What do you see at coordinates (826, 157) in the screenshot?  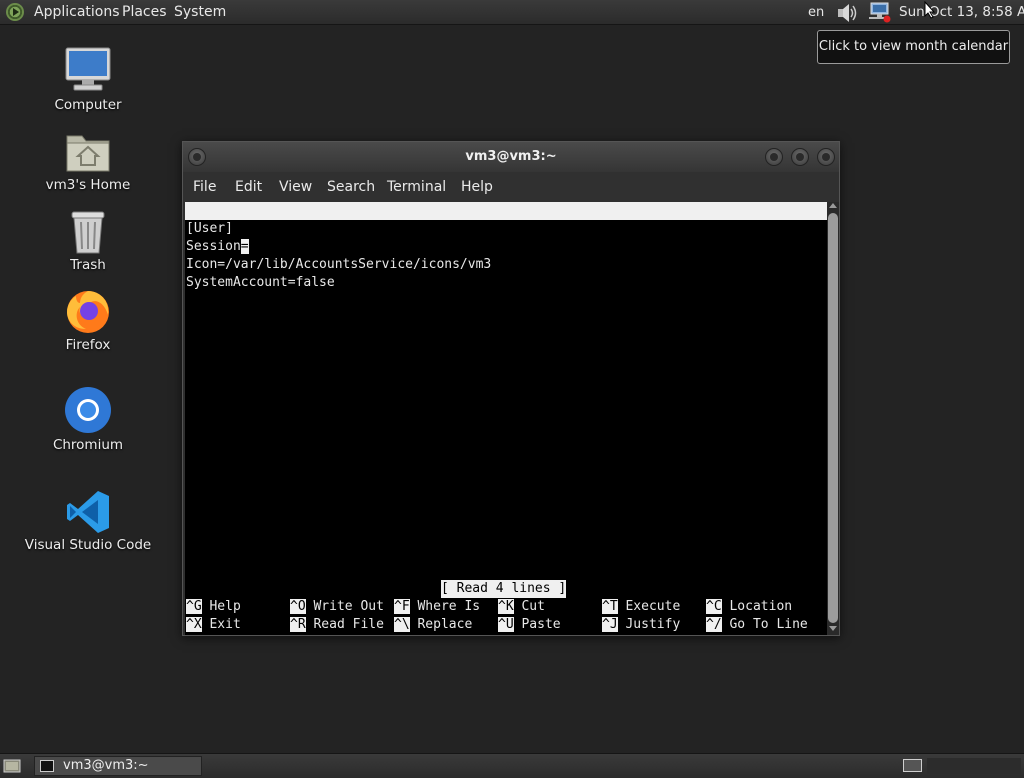 I see `close-button` at bounding box center [826, 157].